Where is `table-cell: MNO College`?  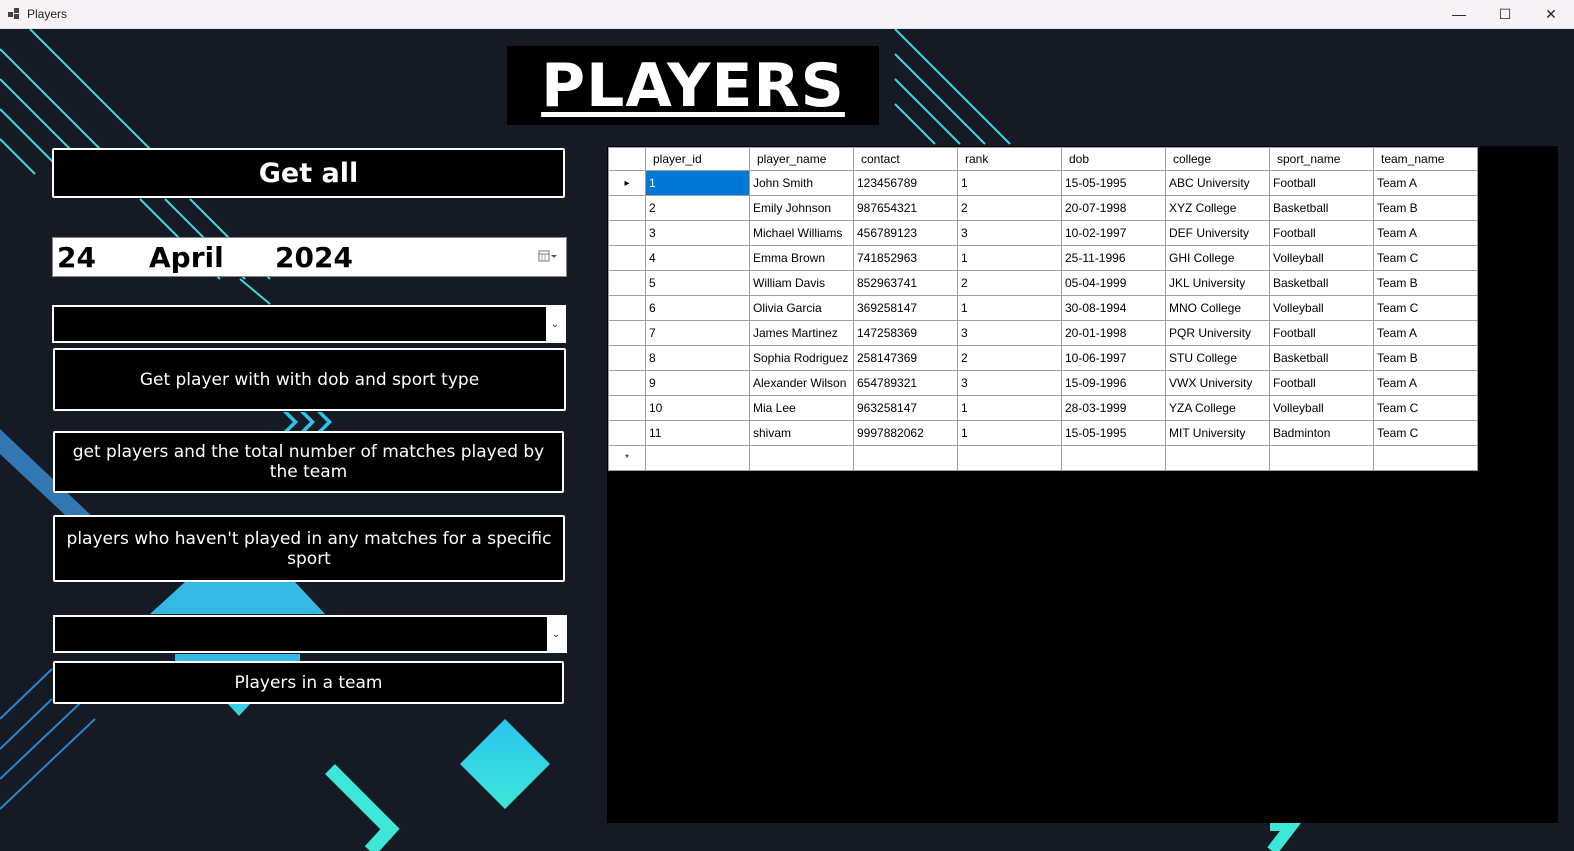 table-cell: MNO College is located at coordinates (1217, 308).